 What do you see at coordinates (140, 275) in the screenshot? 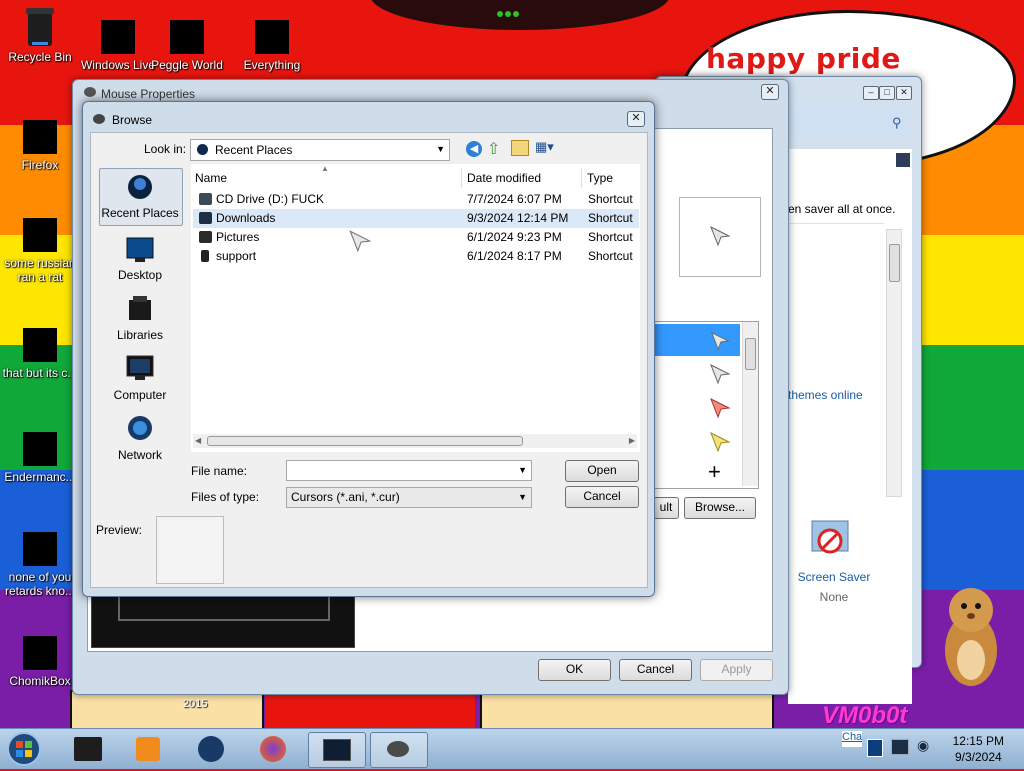
I see `places-item-label: Desktop` at bounding box center [140, 275].